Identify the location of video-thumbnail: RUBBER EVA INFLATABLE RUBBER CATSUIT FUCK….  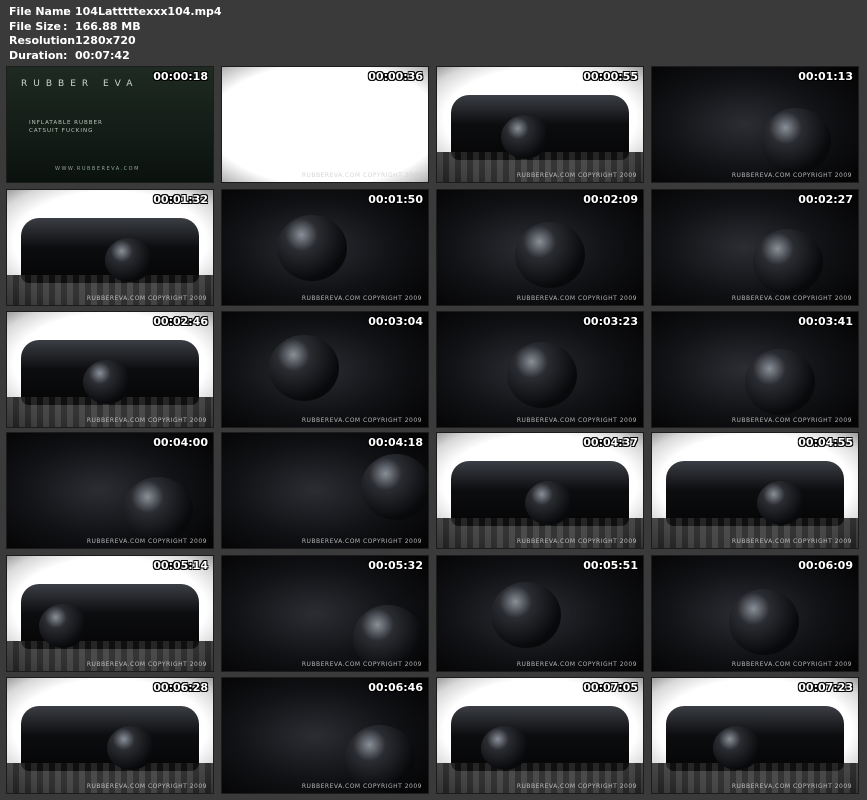
(110, 124).